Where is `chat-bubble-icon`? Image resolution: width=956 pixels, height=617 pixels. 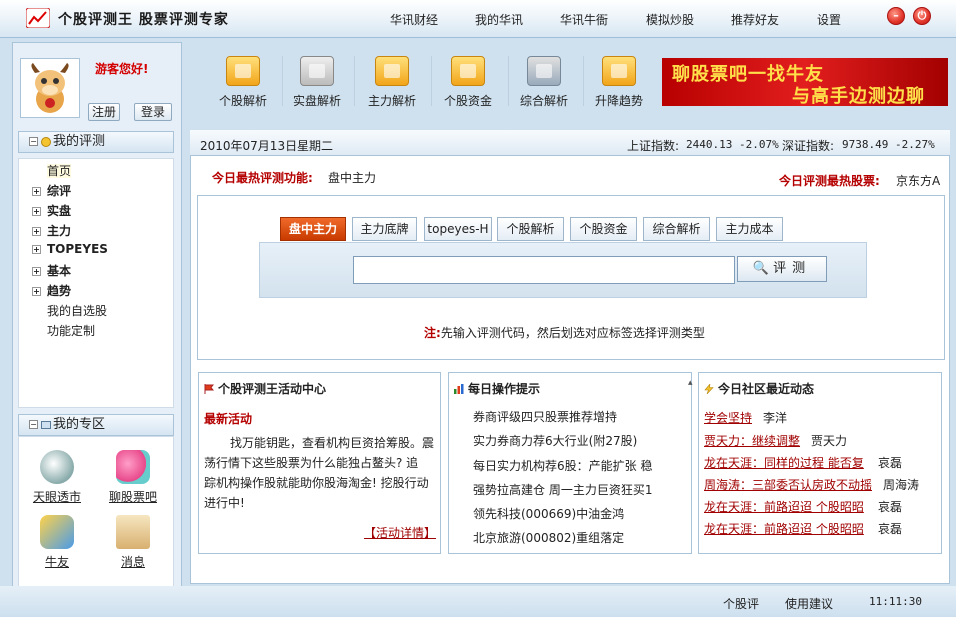
chat-bubble-icon is located at coordinates (133, 467).